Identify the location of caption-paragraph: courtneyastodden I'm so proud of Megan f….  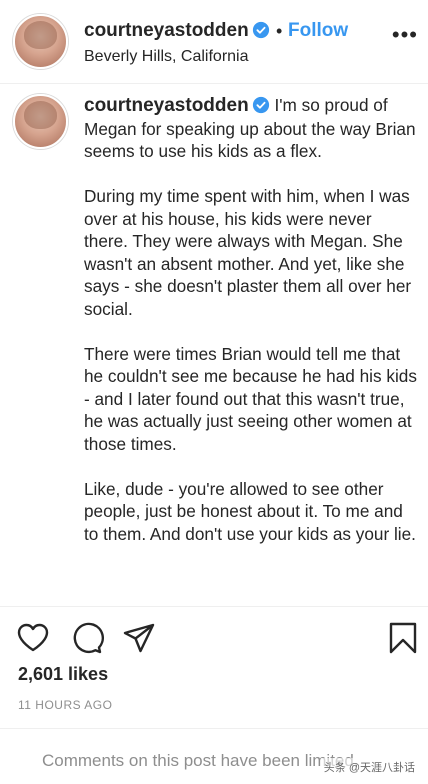
(251, 128).